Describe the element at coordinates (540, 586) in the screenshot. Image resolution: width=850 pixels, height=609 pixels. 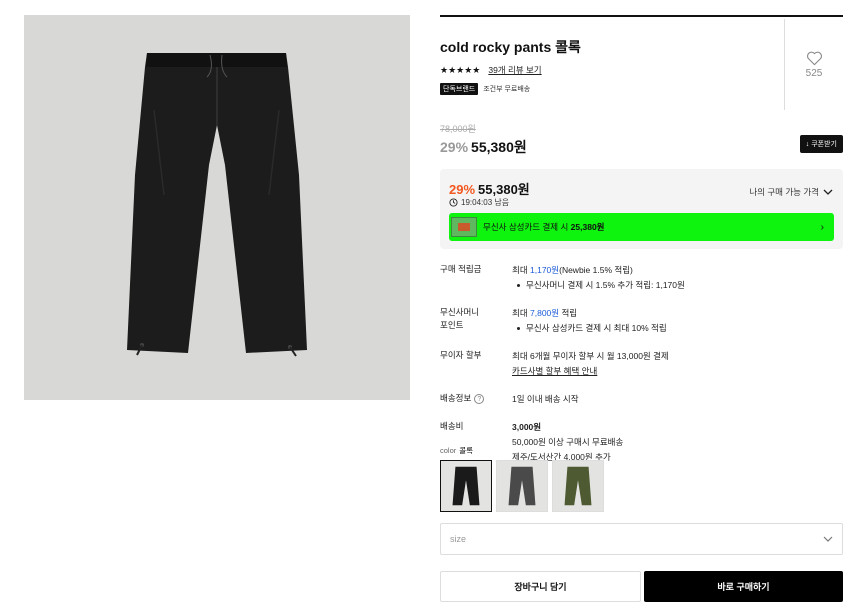
I see `add-to-cart-button: 장바구니 담기` at that location.